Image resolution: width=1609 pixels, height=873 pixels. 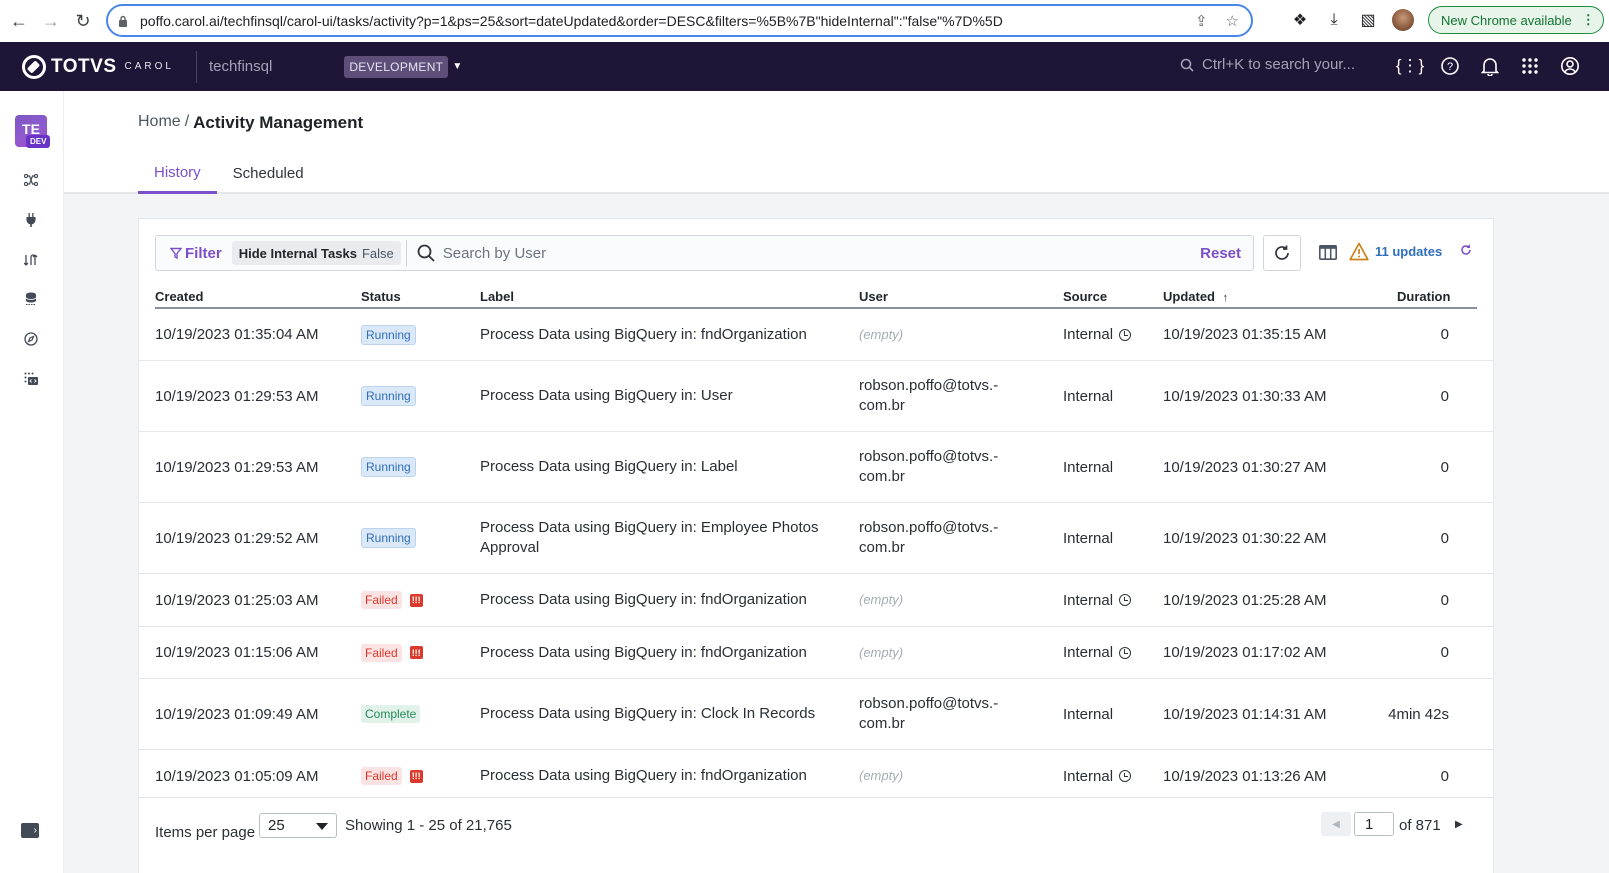 I want to click on column-header-updated: Updated ↑, so click(x=1195, y=296).